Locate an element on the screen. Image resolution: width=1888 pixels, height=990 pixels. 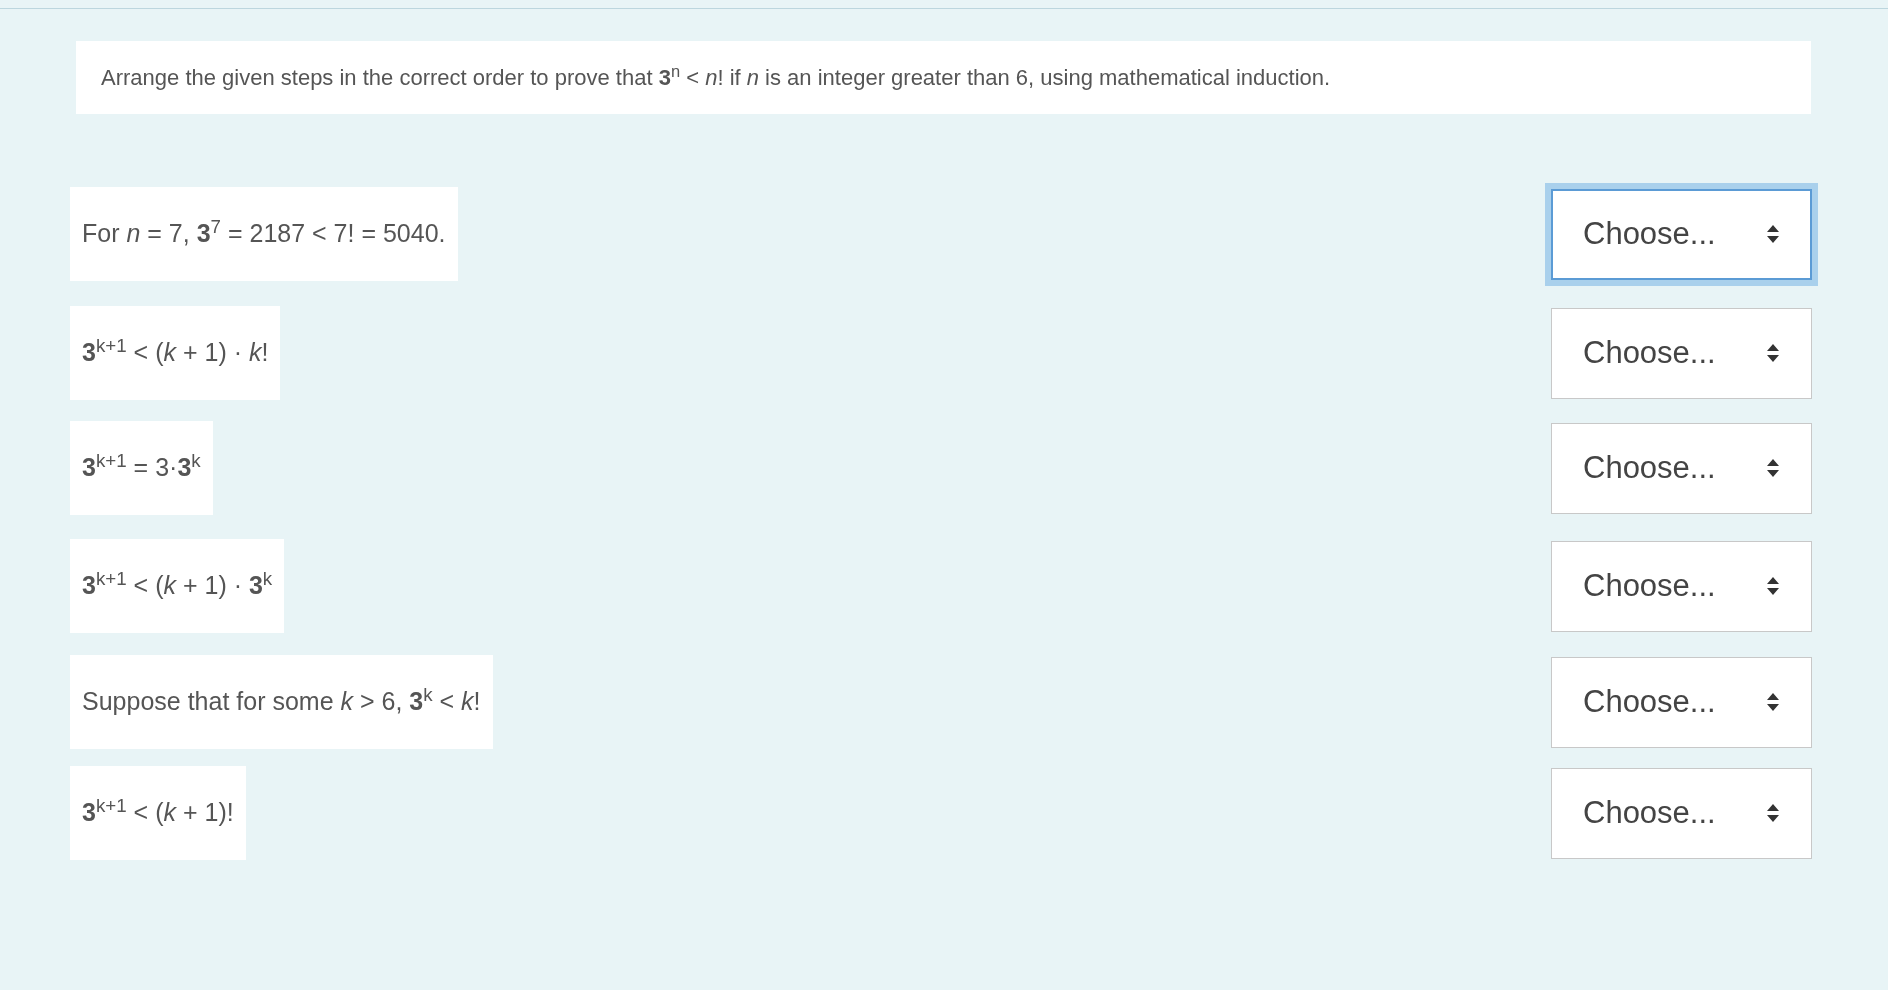
step-card: For n = 7, 3$^{7}$ = 2187 < 7! = 5040. is located at coordinates (264, 234).